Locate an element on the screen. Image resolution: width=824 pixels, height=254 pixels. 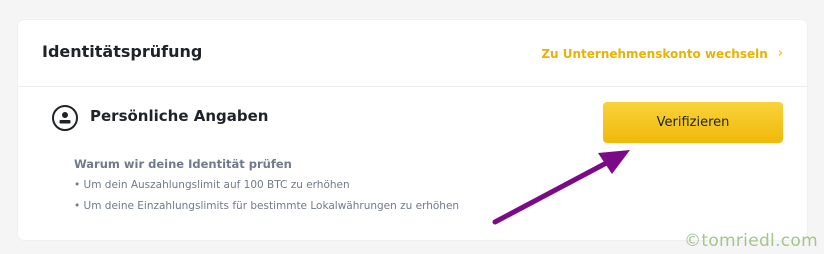
switch-link-label: Zu Unternehmenskonto wechseln is located at coordinates (654, 53).